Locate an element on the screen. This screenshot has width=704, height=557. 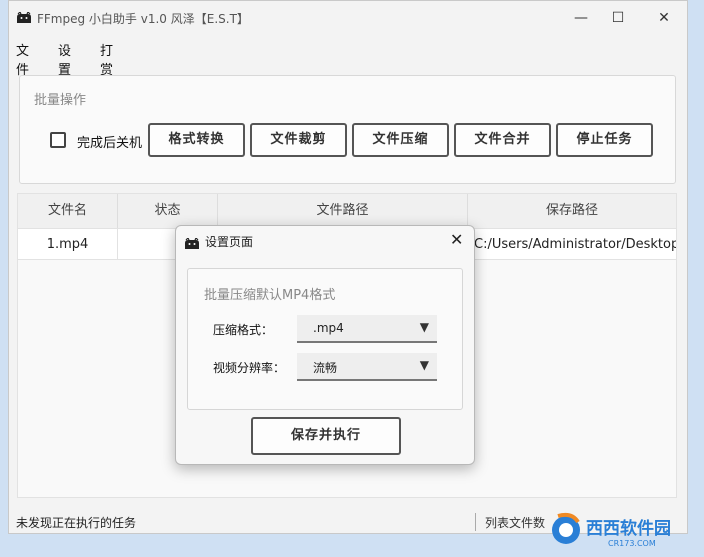
close-button: ✕ is located at coordinates (664, 18).